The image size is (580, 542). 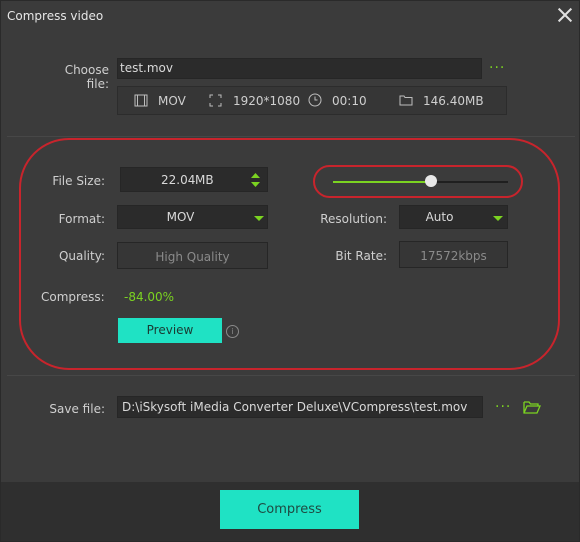 I want to click on film-icon, so click(x=141, y=100).